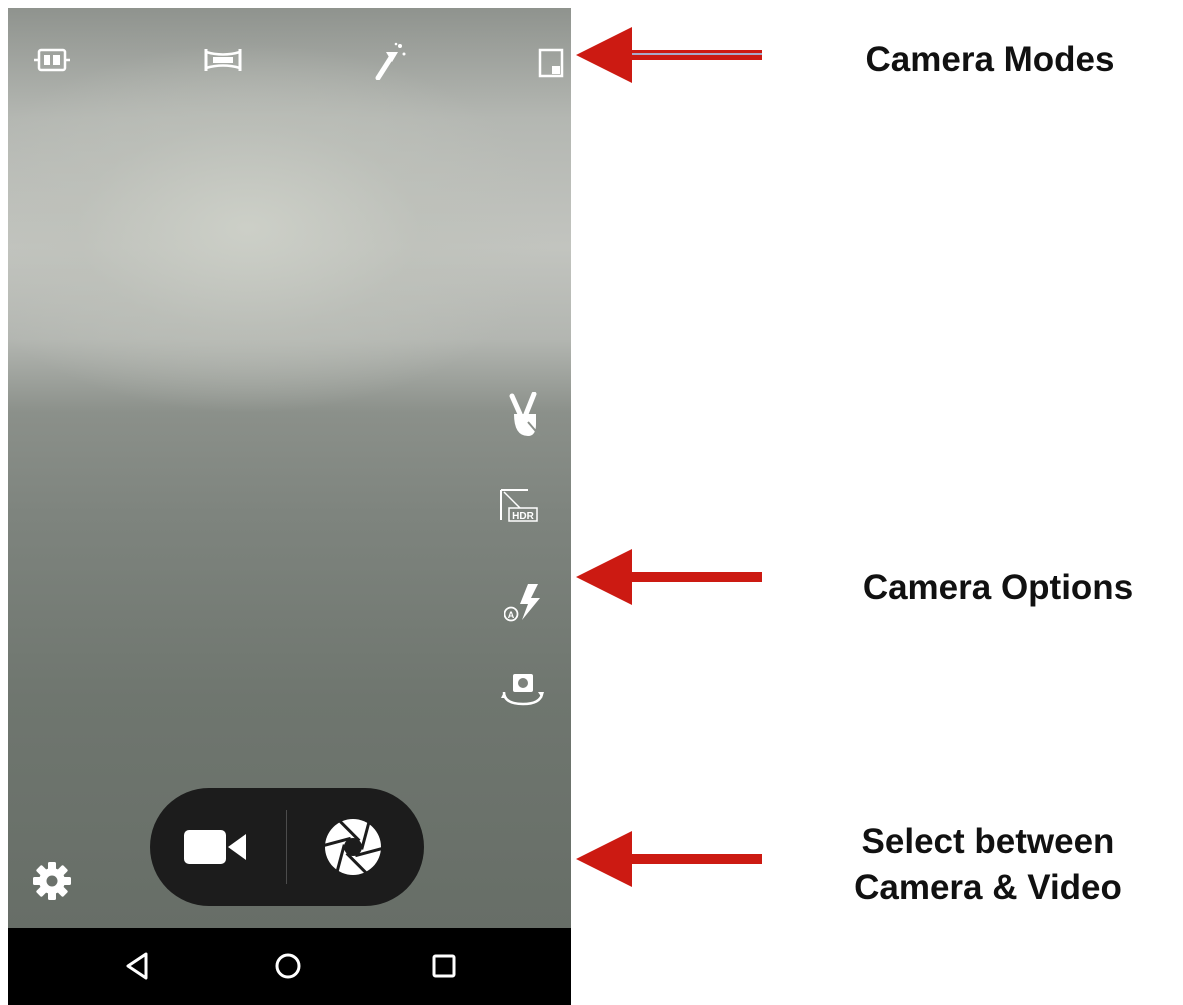 The width and height of the screenshot is (1183, 1005). What do you see at coordinates (998, 587) in the screenshot?
I see `camera-options-label: Camera Options` at bounding box center [998, 587].